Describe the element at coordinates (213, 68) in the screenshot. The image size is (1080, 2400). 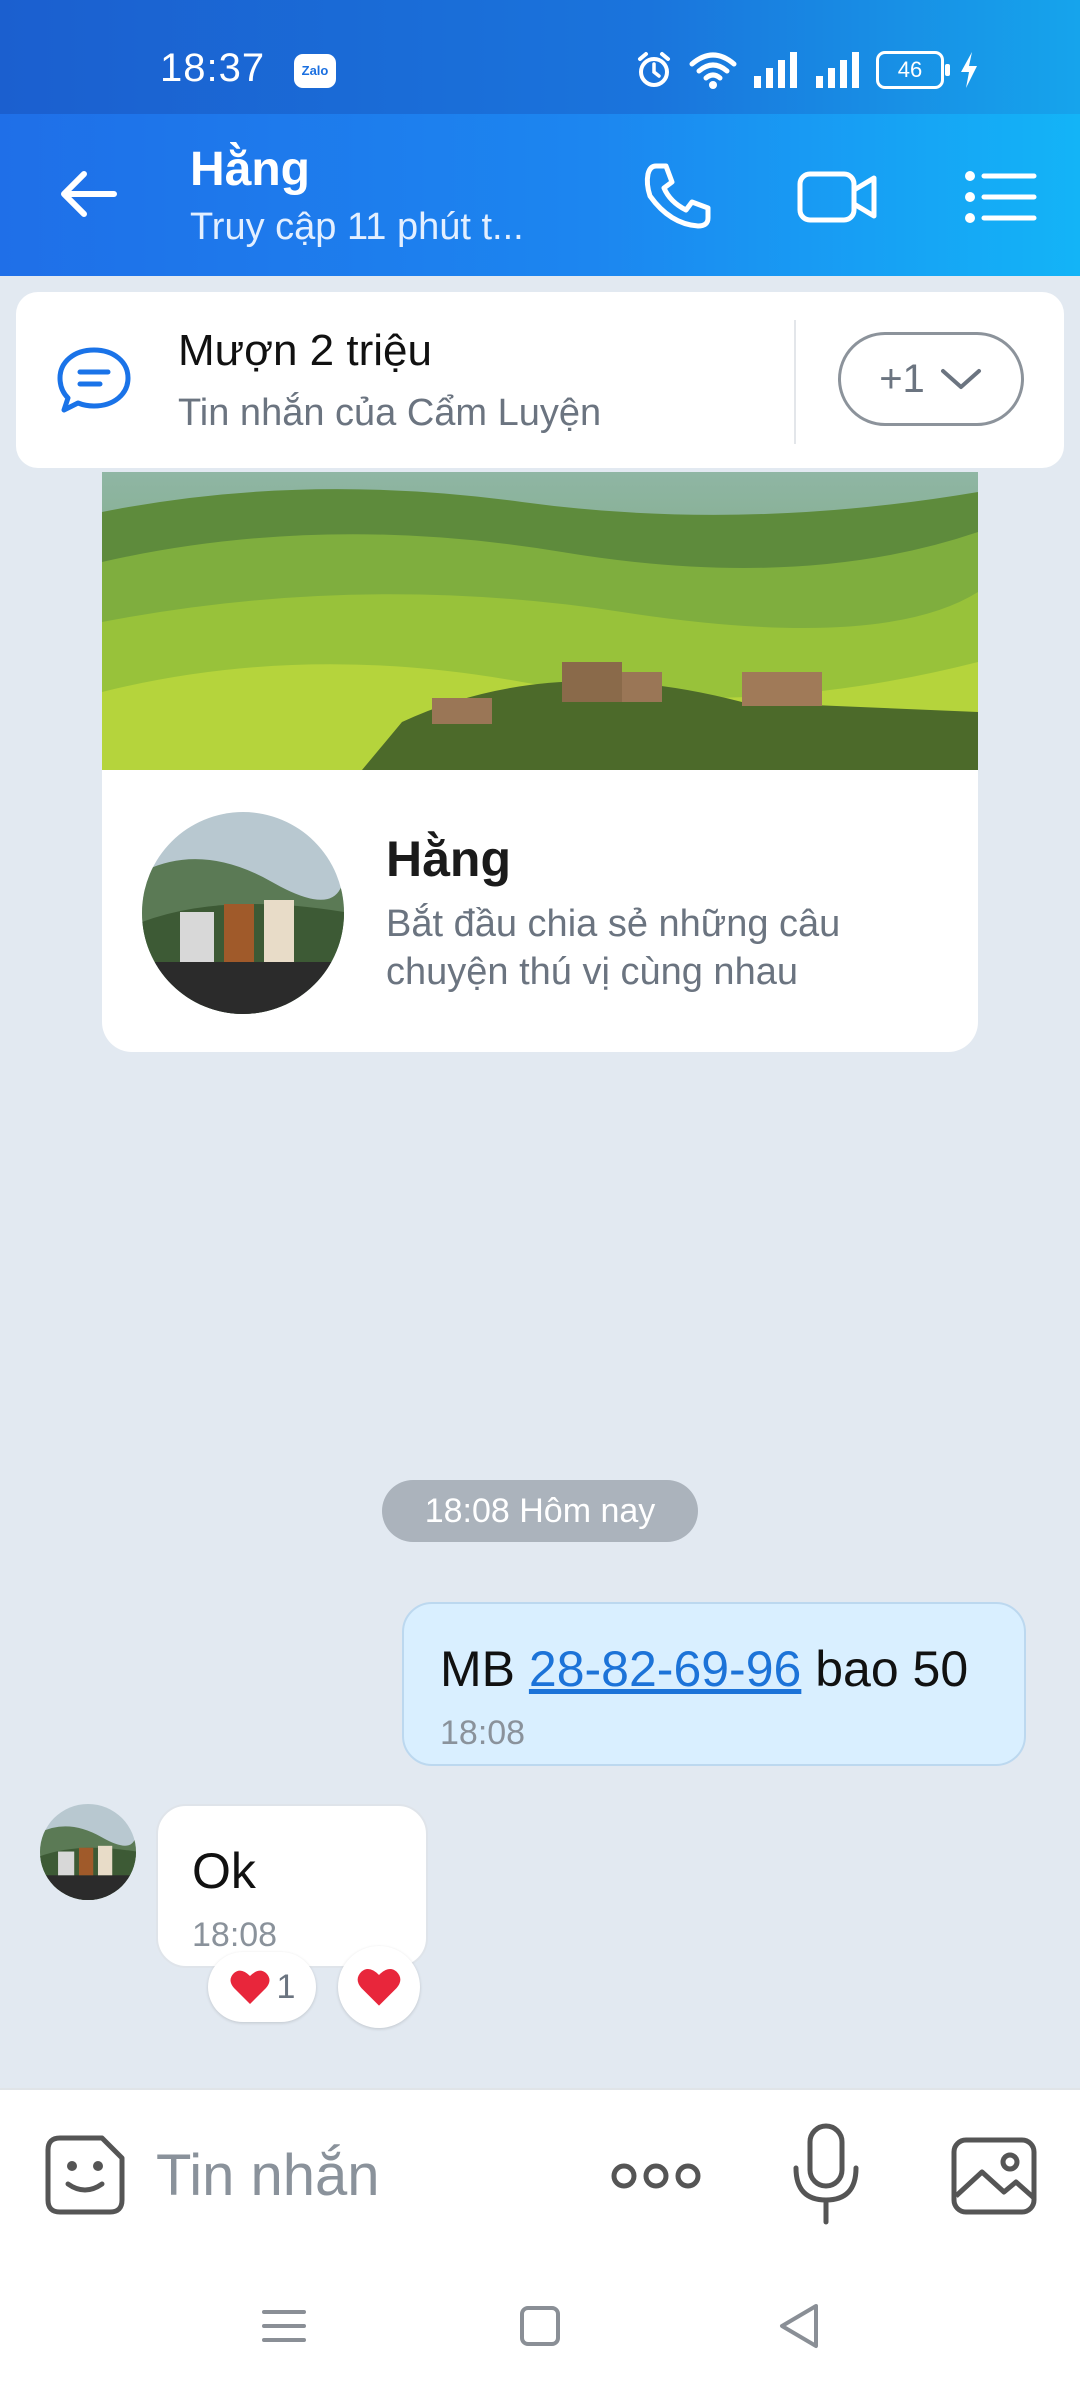
I see `status-time: 18:37` at that location.